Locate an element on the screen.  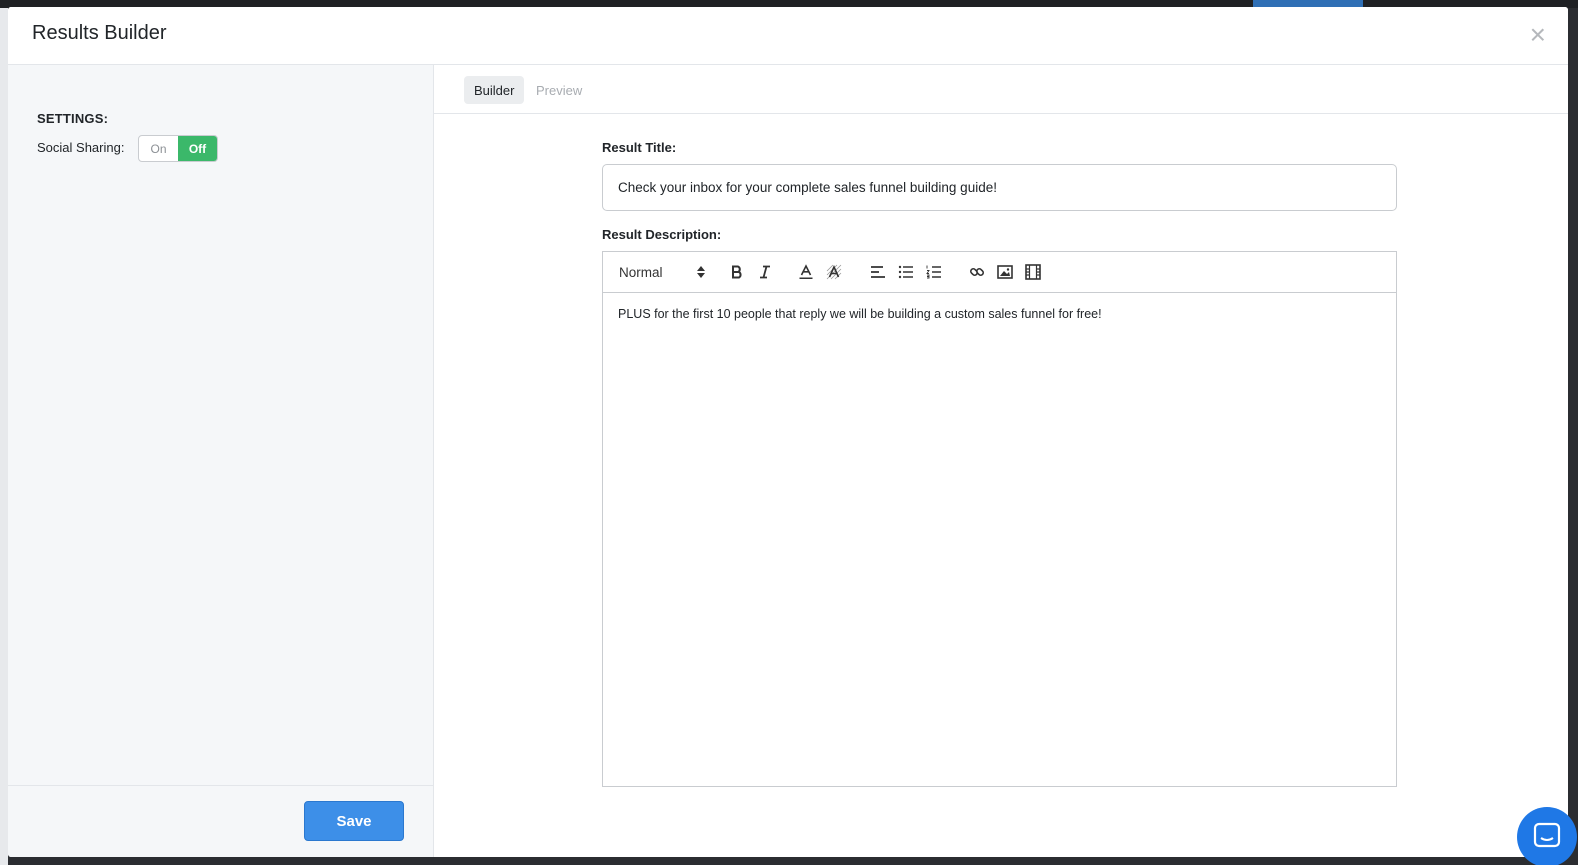
format-select: Normal is located at coordinates (662, 272).